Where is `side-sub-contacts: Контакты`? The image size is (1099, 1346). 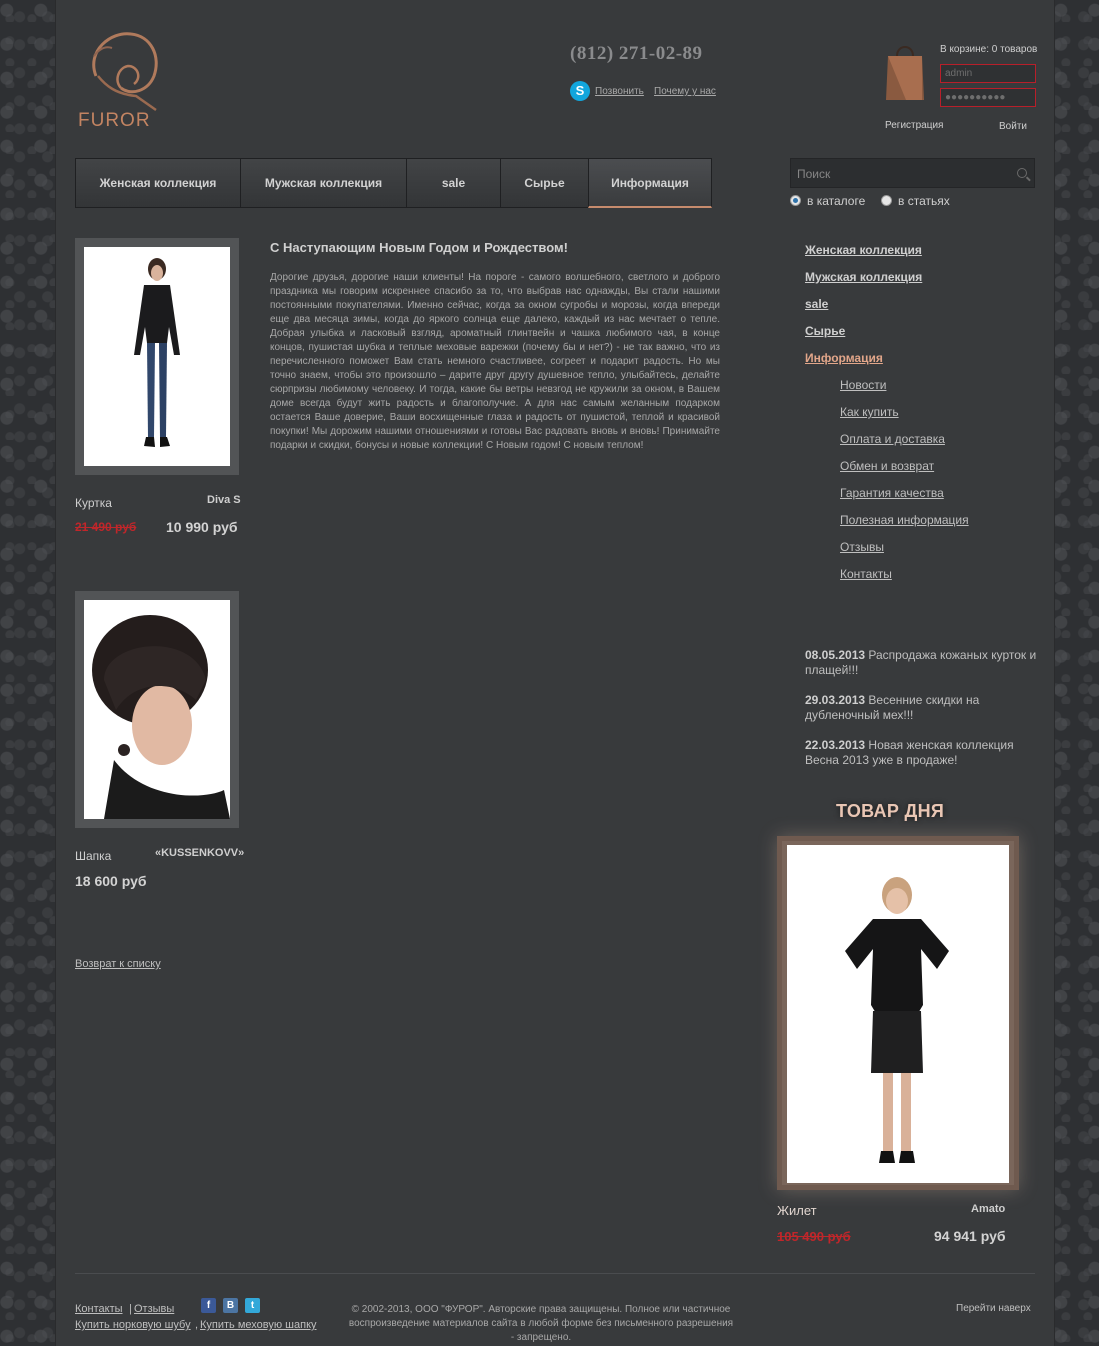
side-sub-contacts: Контакты is located at coordinates (866, 574).